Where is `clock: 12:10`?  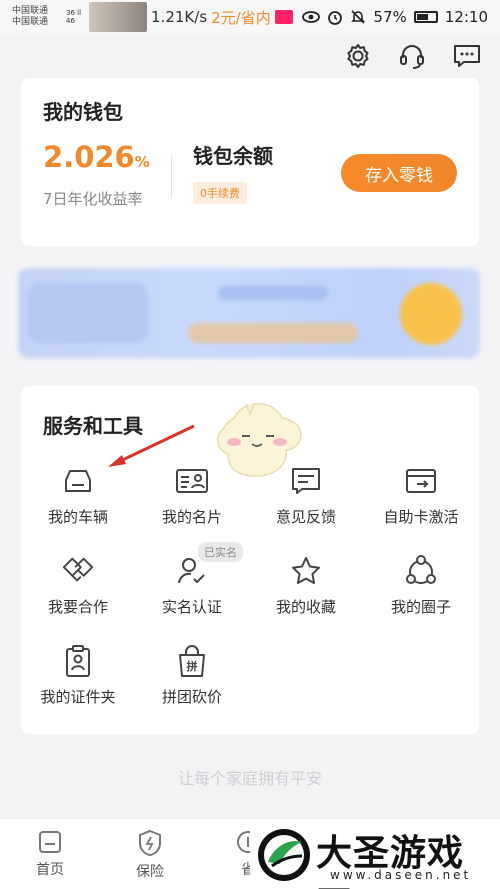 clock: 12:10 is located at coordinates (466, 17).